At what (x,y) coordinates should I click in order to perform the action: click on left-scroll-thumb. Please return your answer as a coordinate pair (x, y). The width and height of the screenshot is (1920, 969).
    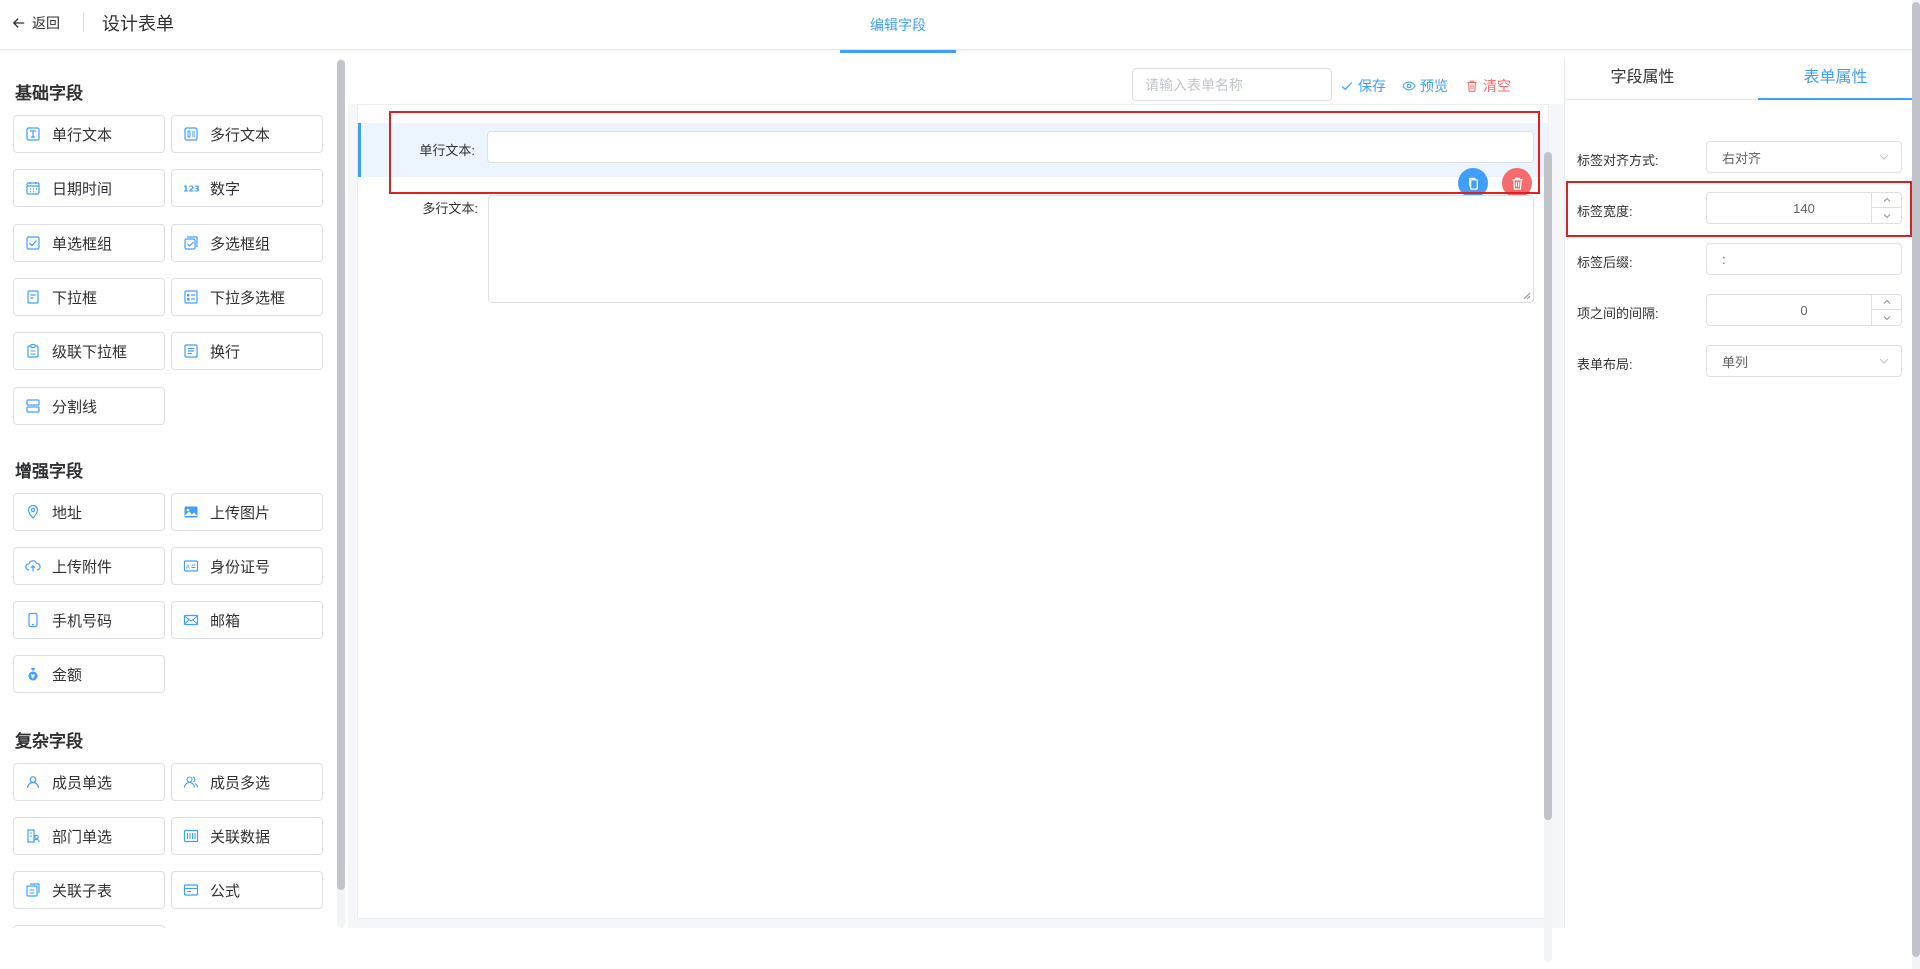
    Looking at the image, I should click on (341, 475).